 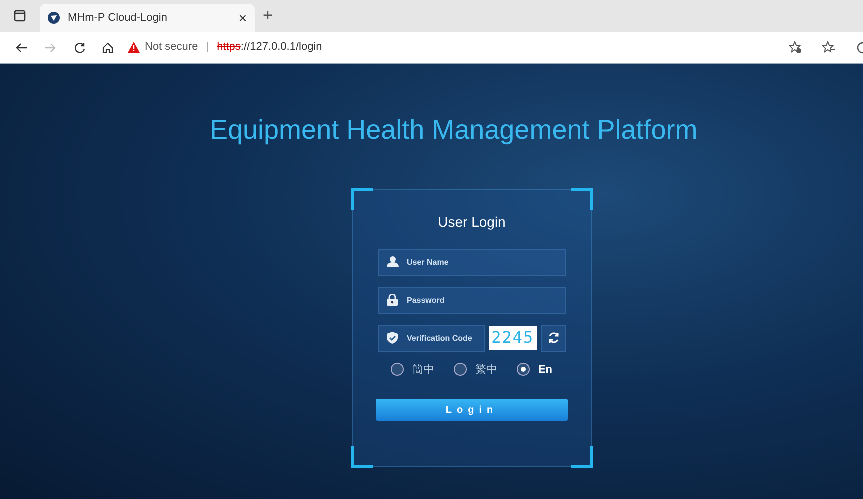 I want to click on warning-icon, so click(x=134, y=47).